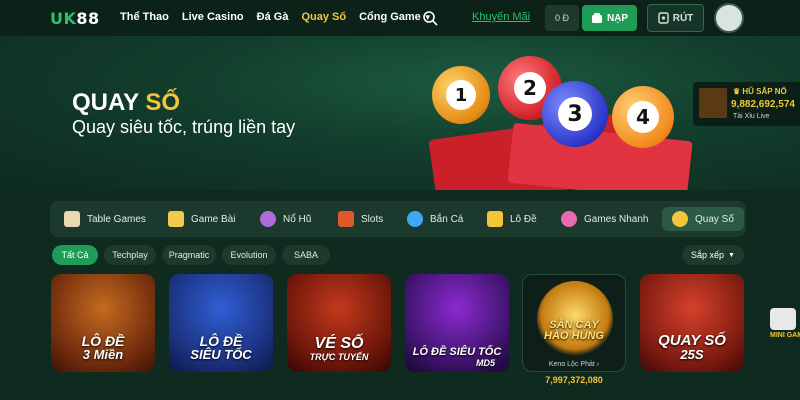 The width and height of the screenshot is (800, 400). Describe the element at coordinates (457, 323) in the screenshot. I see `game-tile-lo-de-sieu-toc-md5: LÔ ĐỀ SIÊU TỐC MD5` at that location.